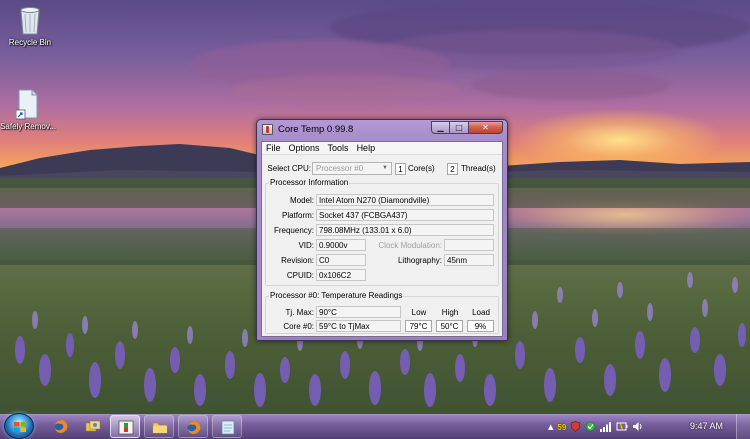 The image size is (750, 439). What do you see at coordinates (338, 148) in the screenshot?
I see `menu-tools: Tools` at bounding box center [338, 148].